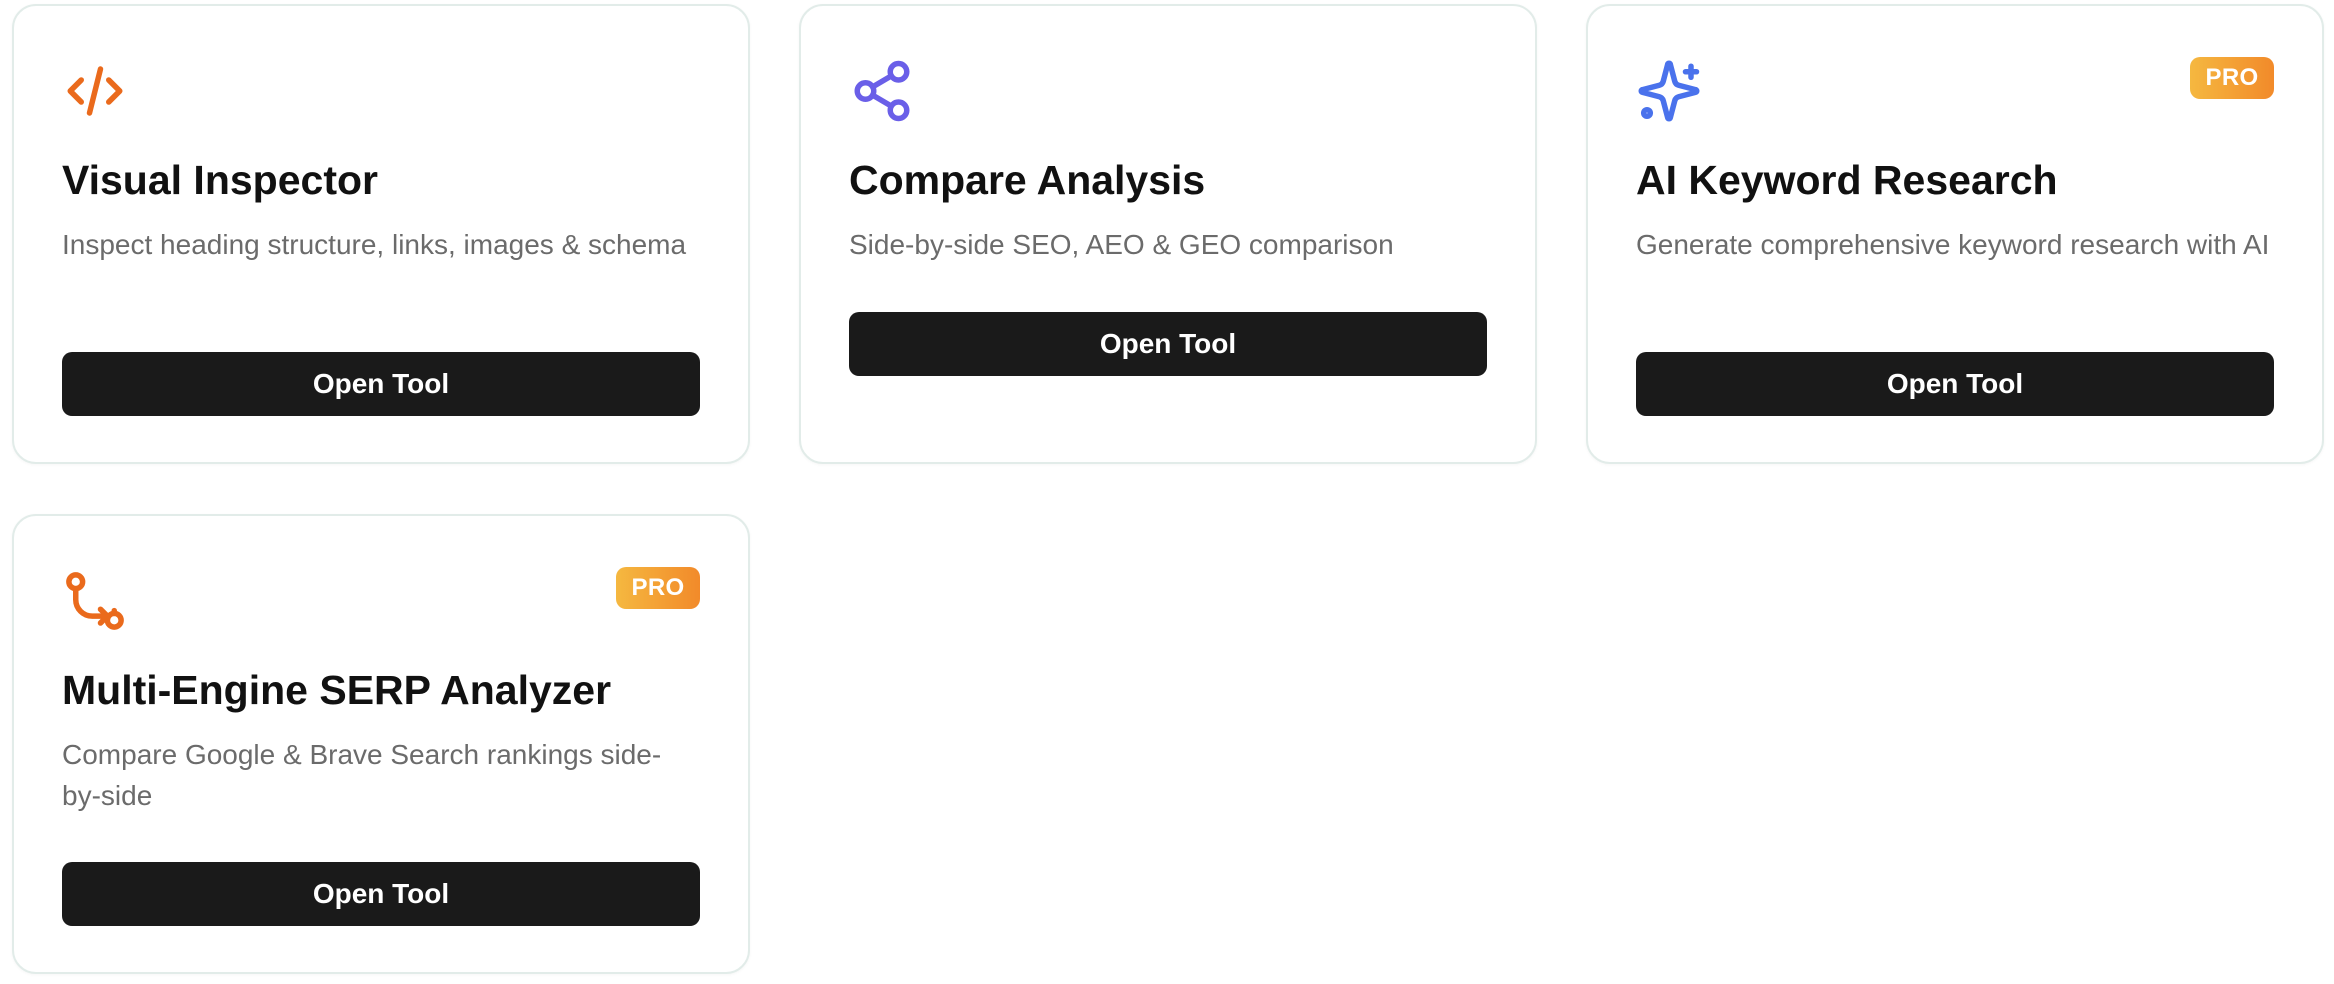 The image size is (2334, 984). What do you see at coordinates (220, 180) in the screenshot?
I see `card-title: Visual Inspector` at bounding box center [220, 180].